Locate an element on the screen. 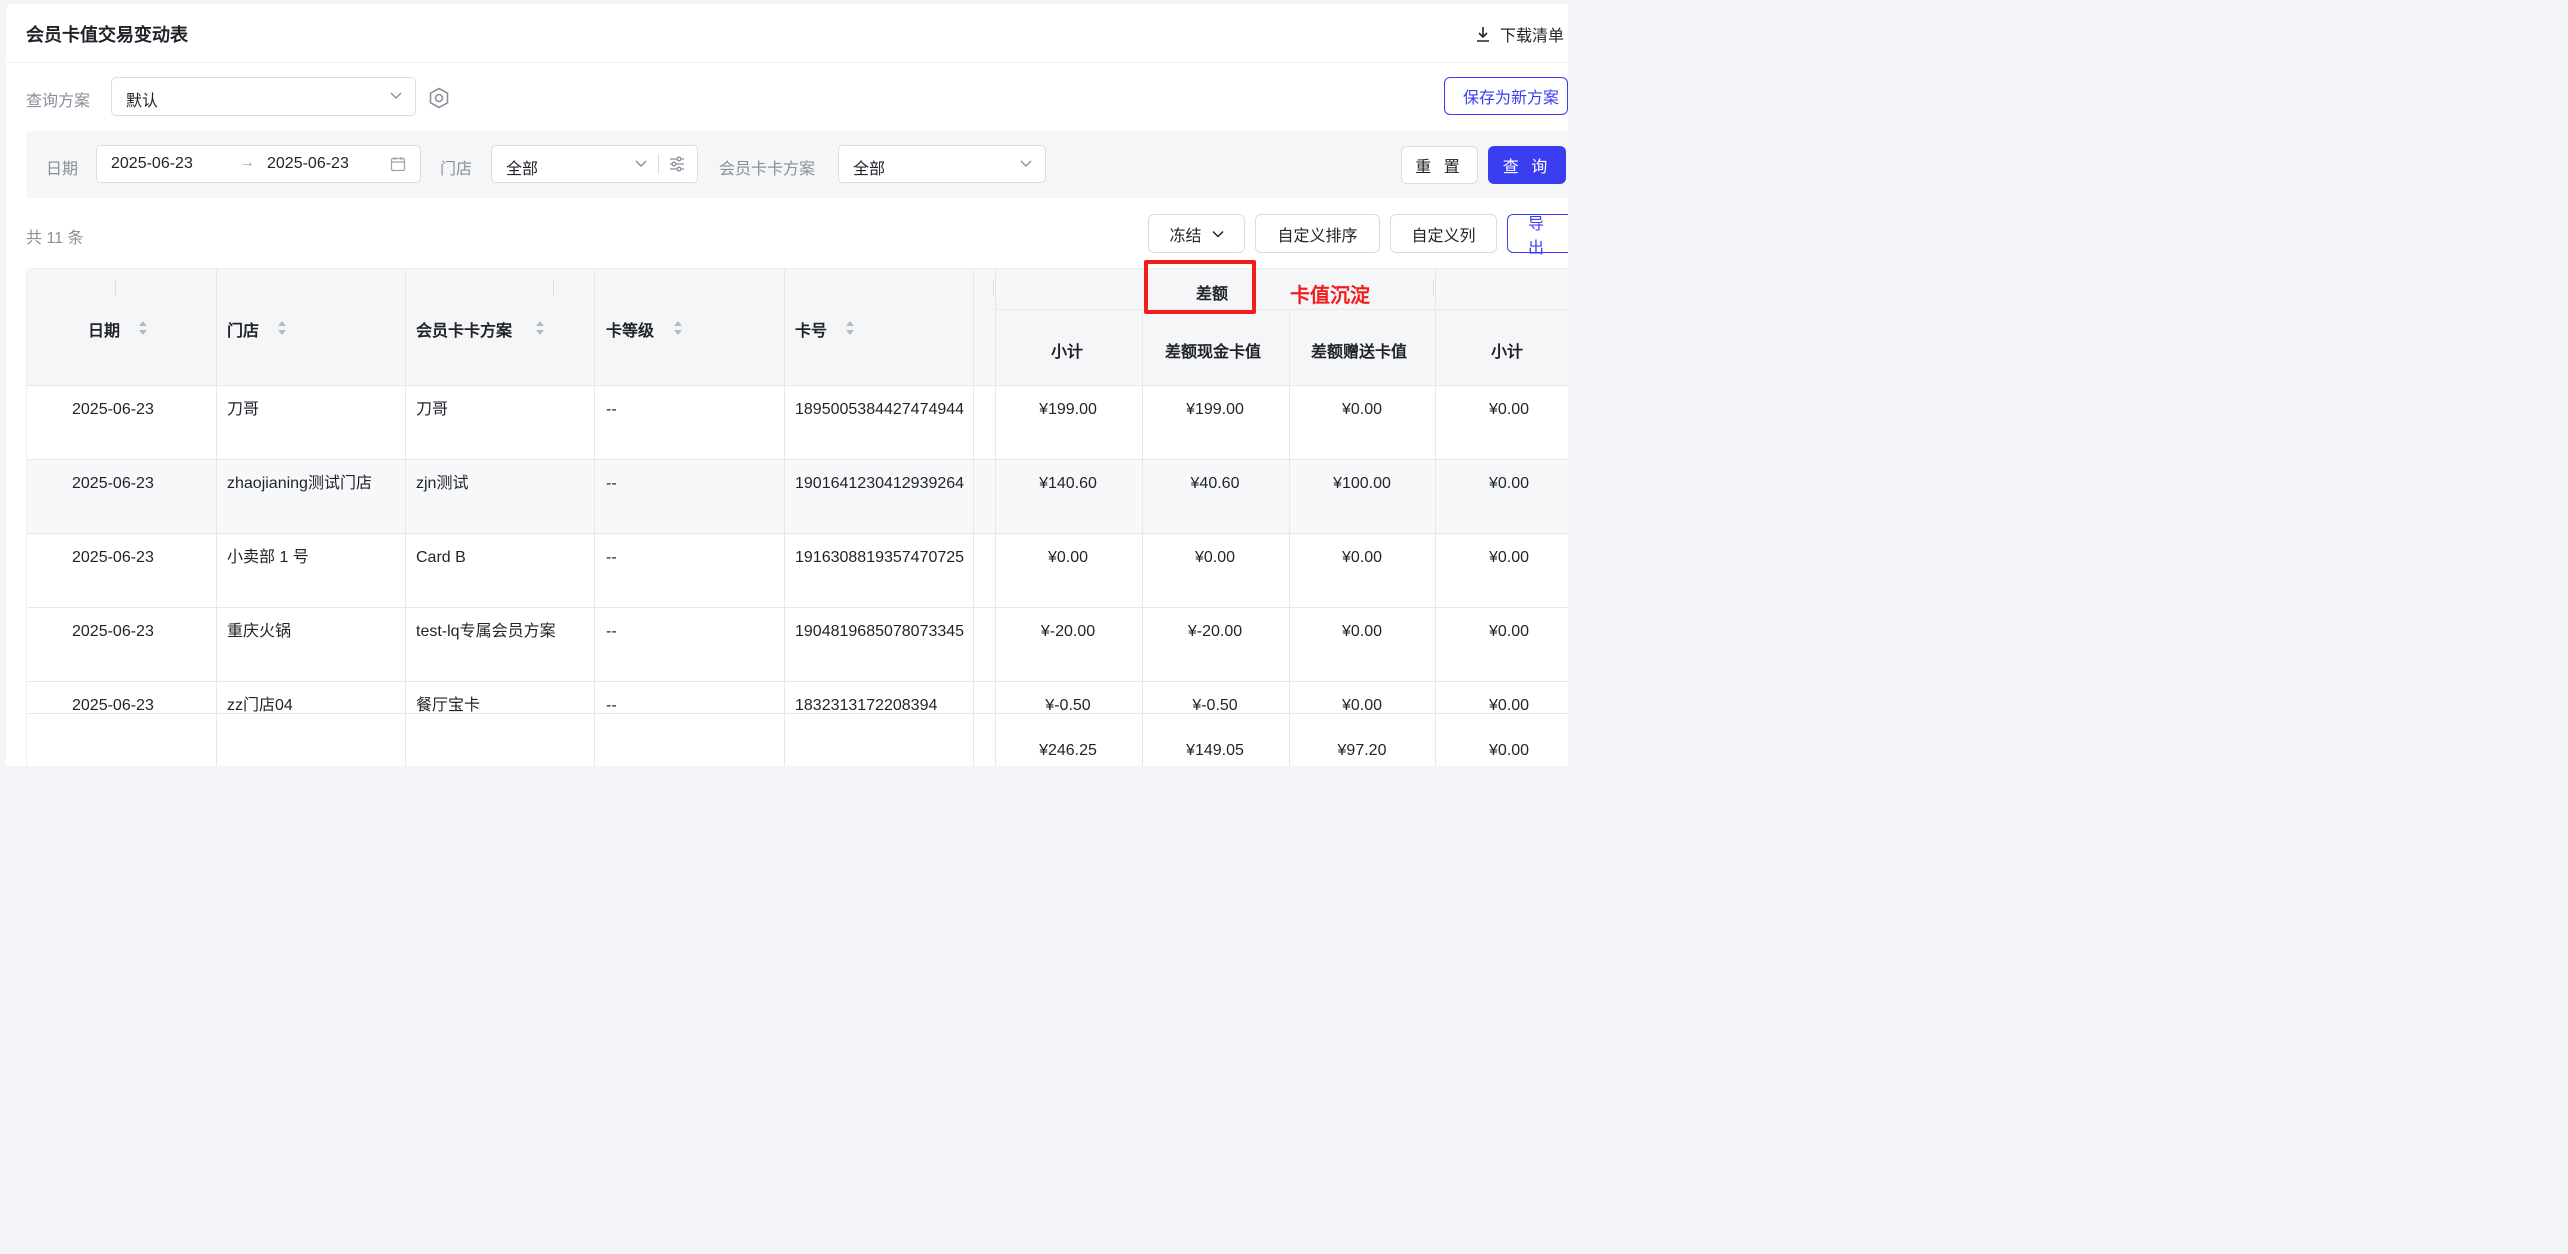 This screenshot has width=2568, height=1254. cell-card-scheme: 刀哥 is located at coordinates (432, 409).